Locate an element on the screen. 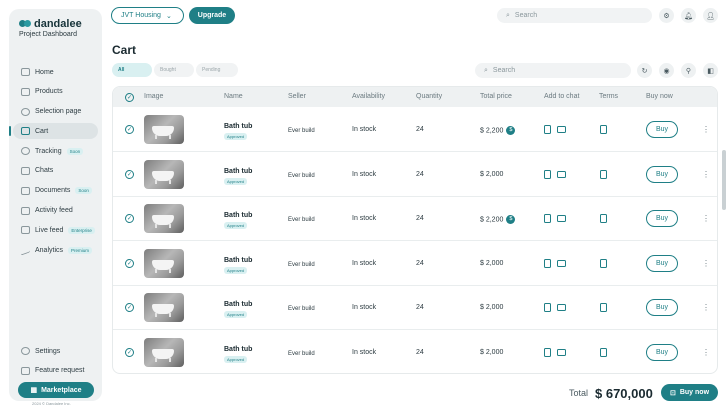  sidebar-item-cart: Cart is located at coordinates (53, 131).